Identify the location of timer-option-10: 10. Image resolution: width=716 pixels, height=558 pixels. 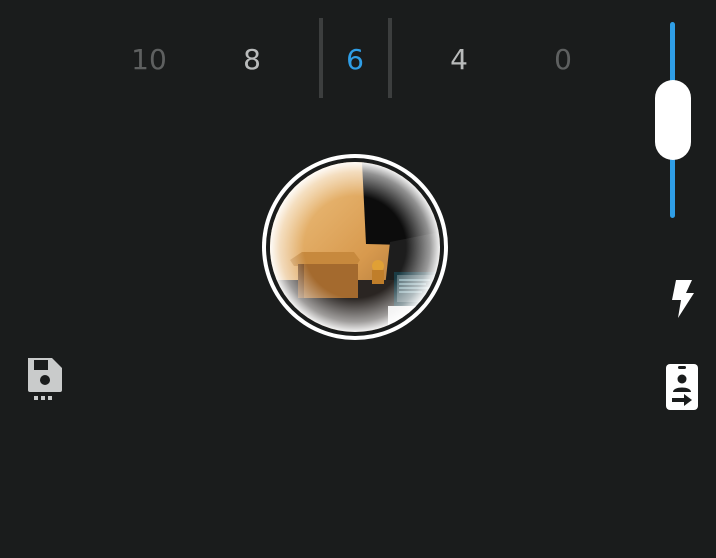
(149, 60).